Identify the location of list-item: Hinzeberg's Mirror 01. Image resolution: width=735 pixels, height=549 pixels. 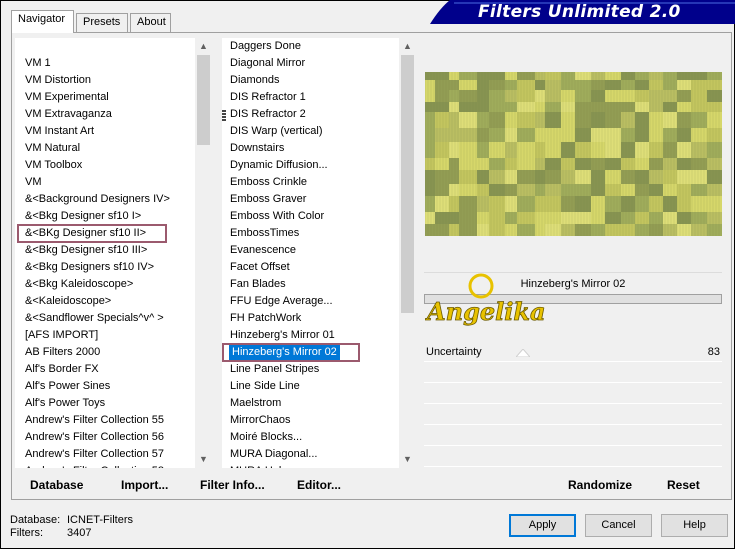
(282, 335).